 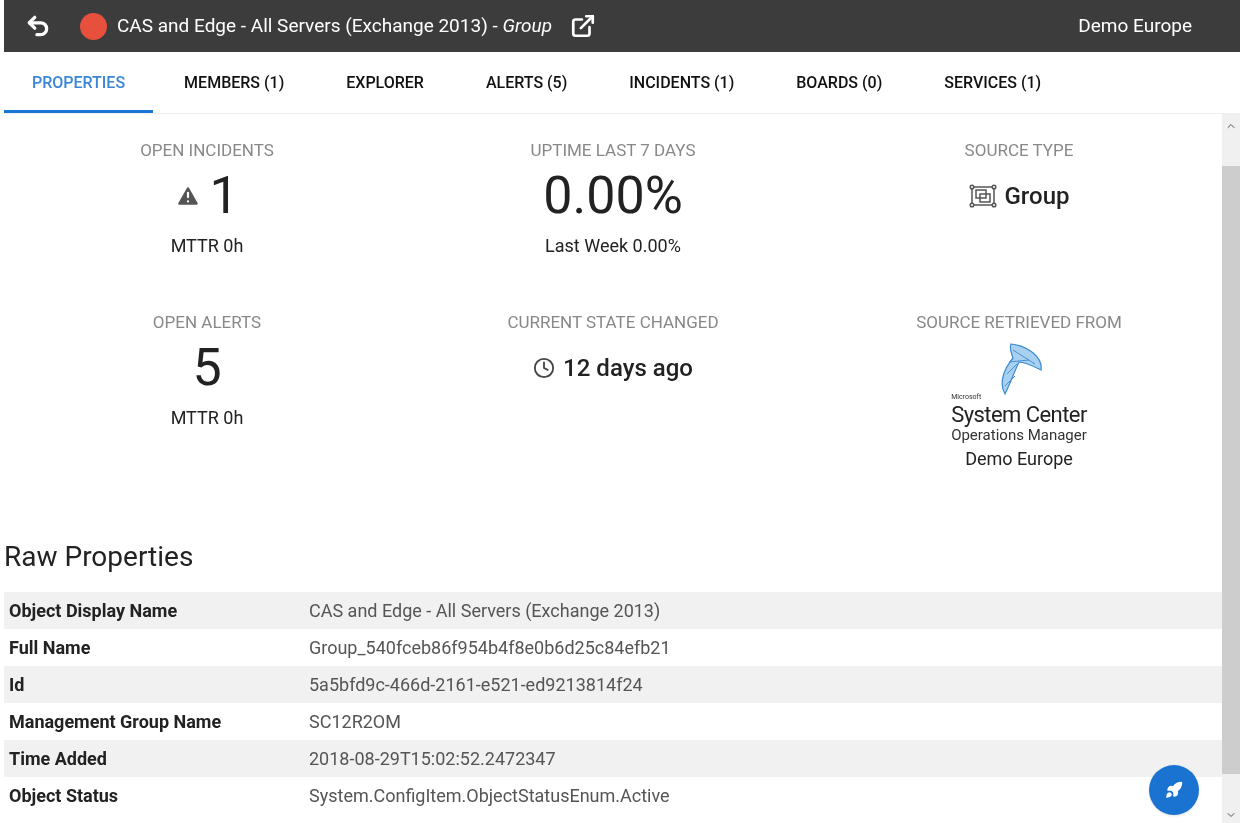 I want to click on rocket-icon, so click(x=1174, y=790).